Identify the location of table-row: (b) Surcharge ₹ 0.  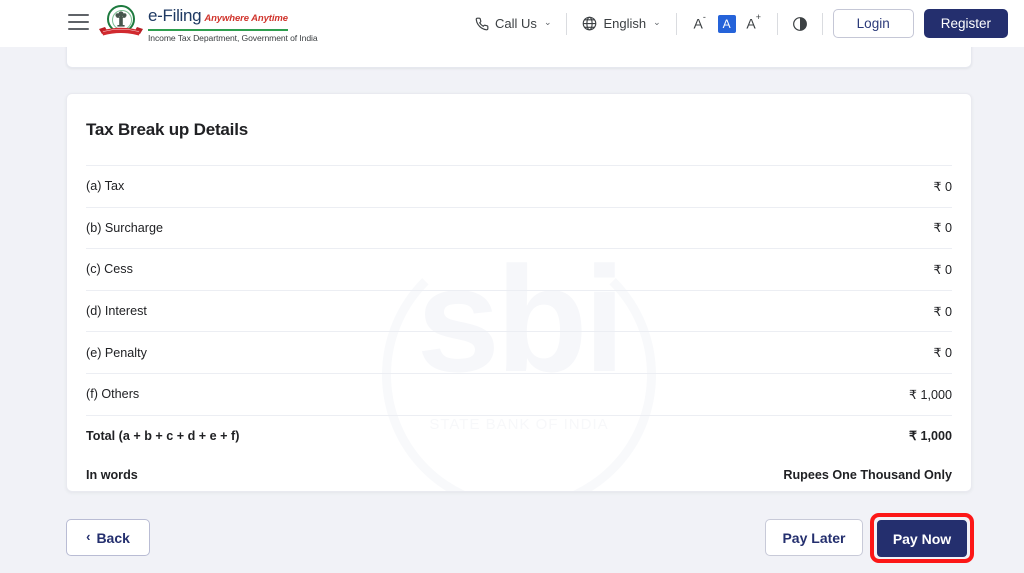
(519, 227).